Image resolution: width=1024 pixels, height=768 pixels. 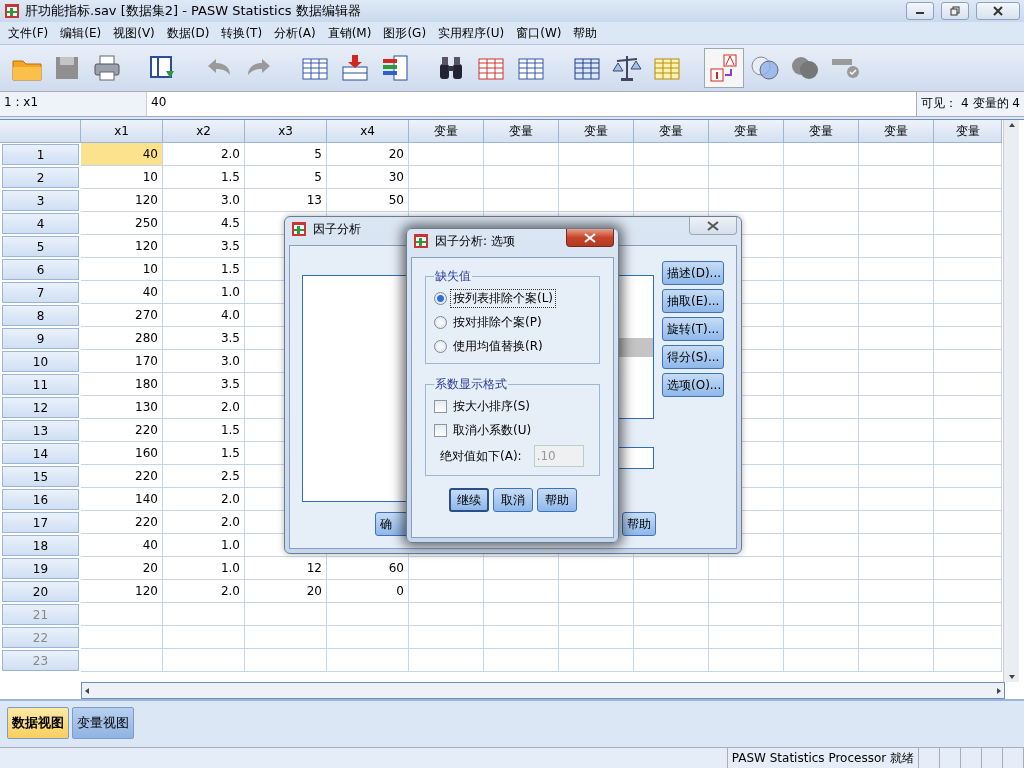 I want to click on dialog-title: 因子分析: 选项, so click(x=475, y=241).